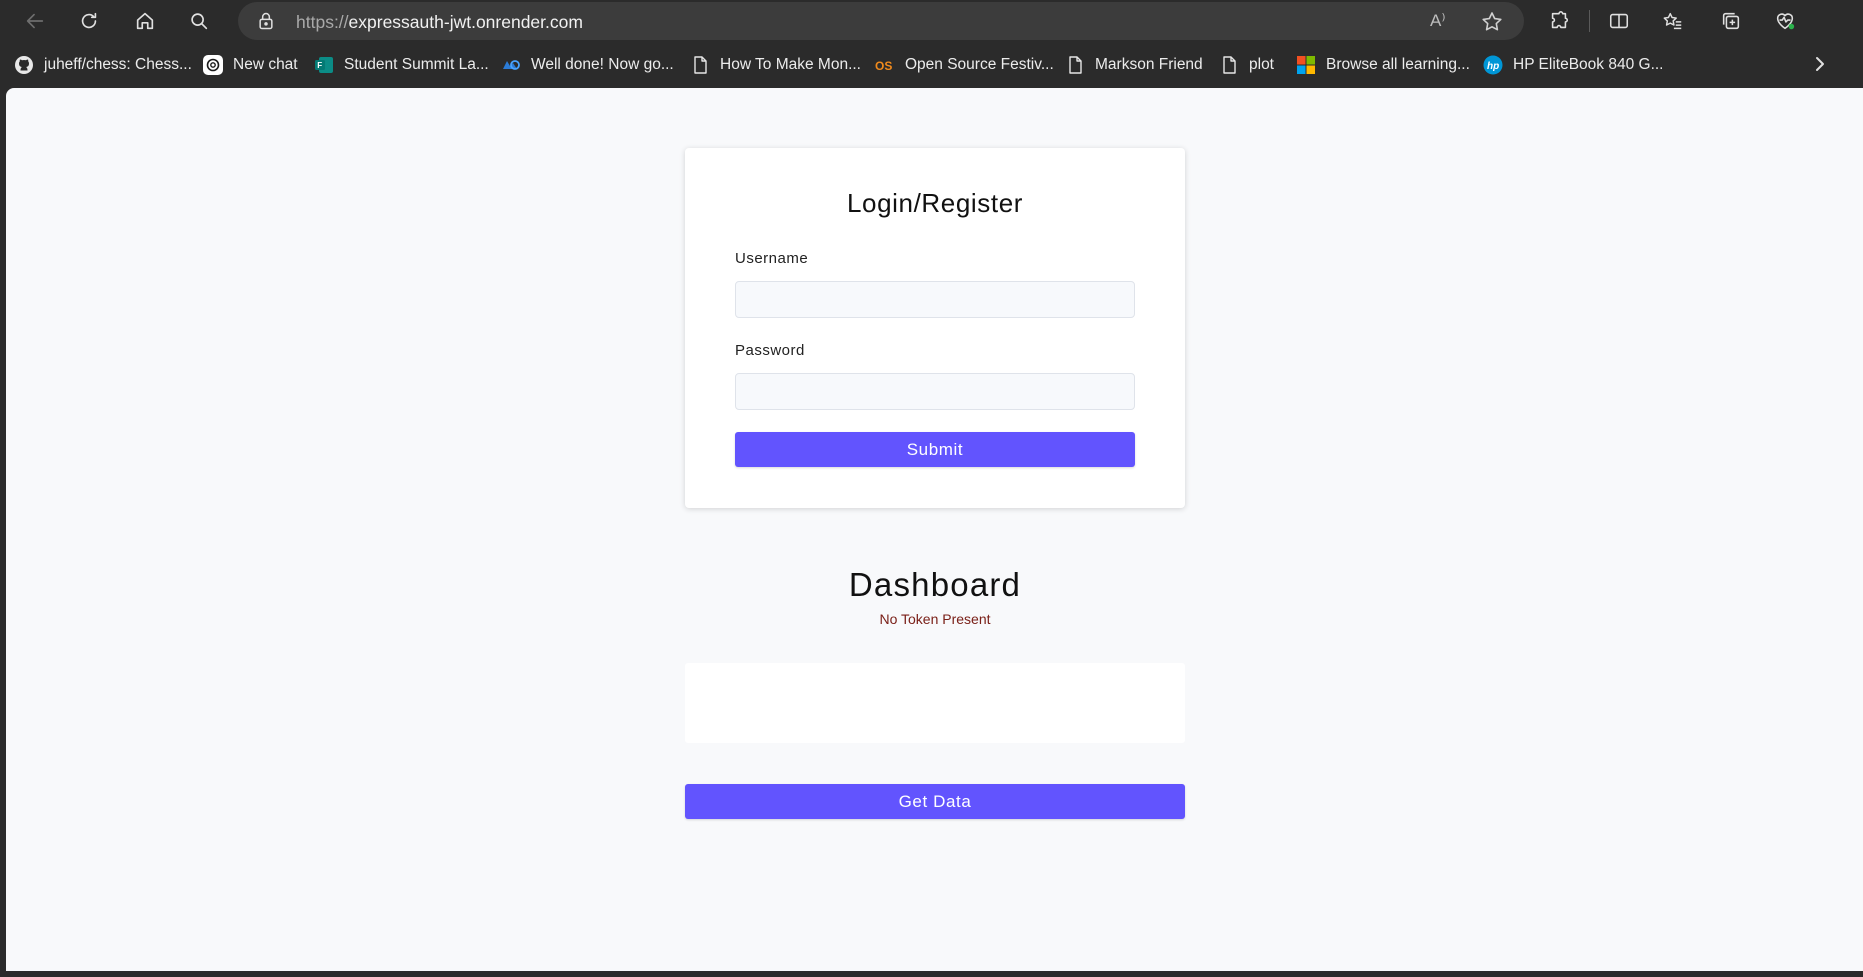  I want to click on password-input, so click(935, 391).